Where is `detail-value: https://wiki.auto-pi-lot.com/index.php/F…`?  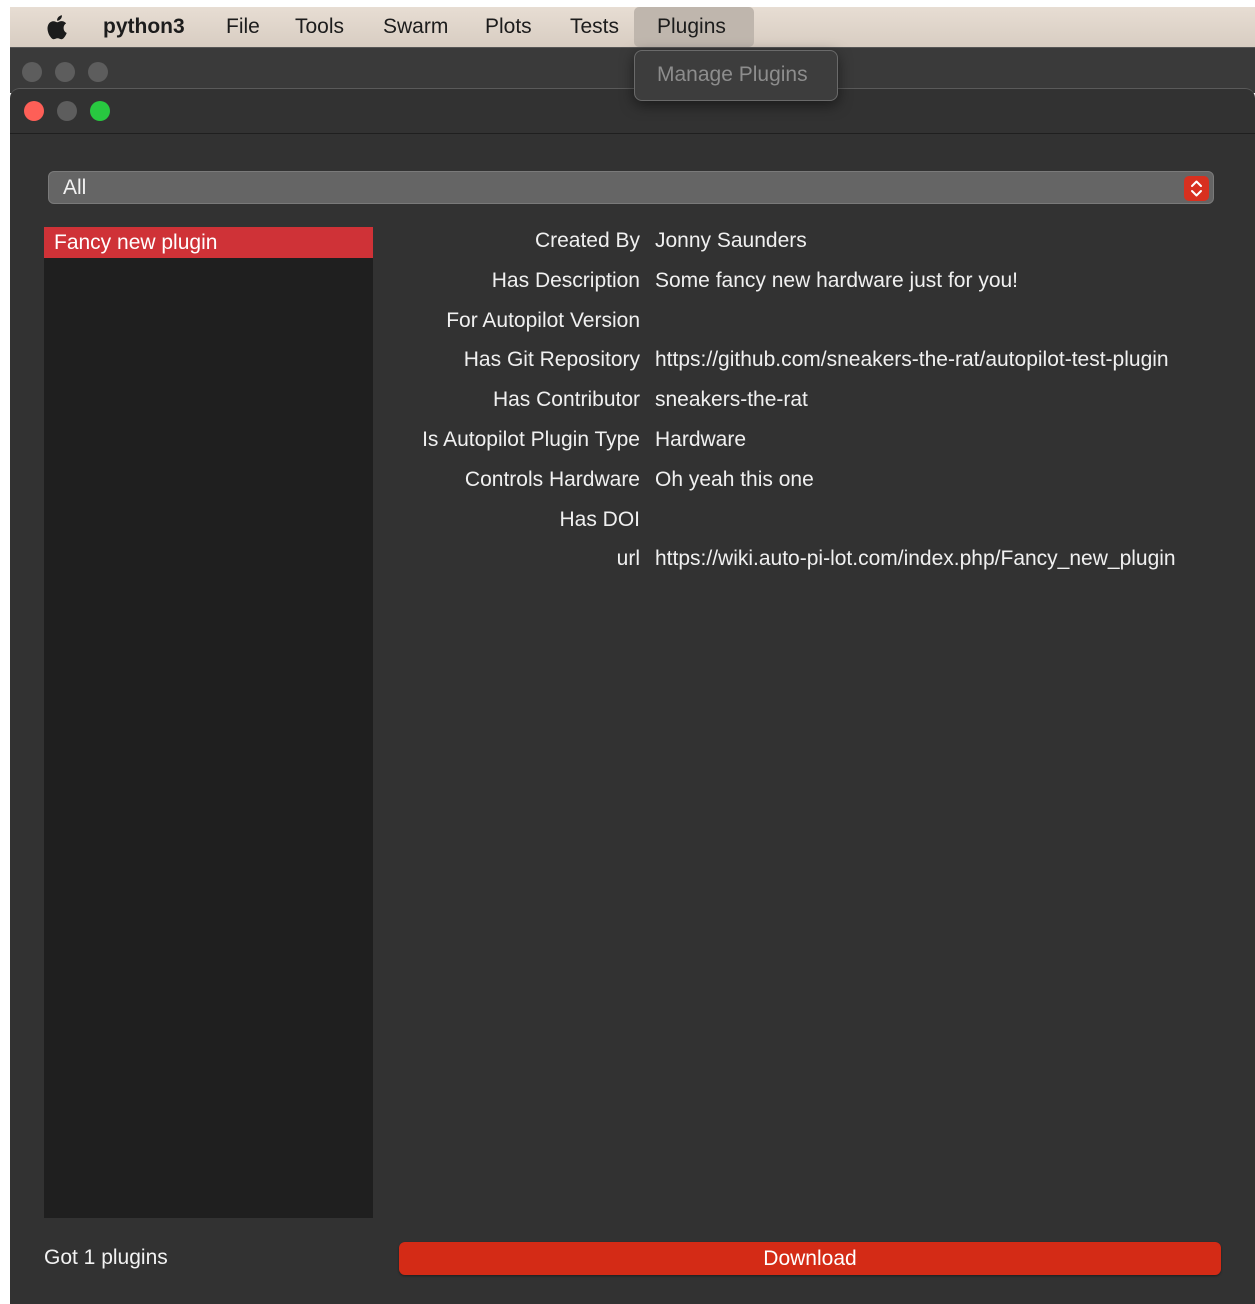 detail-value: https://wiki.auto-pi-lot.com/index.php/F… is located at coordinates (915, 559).